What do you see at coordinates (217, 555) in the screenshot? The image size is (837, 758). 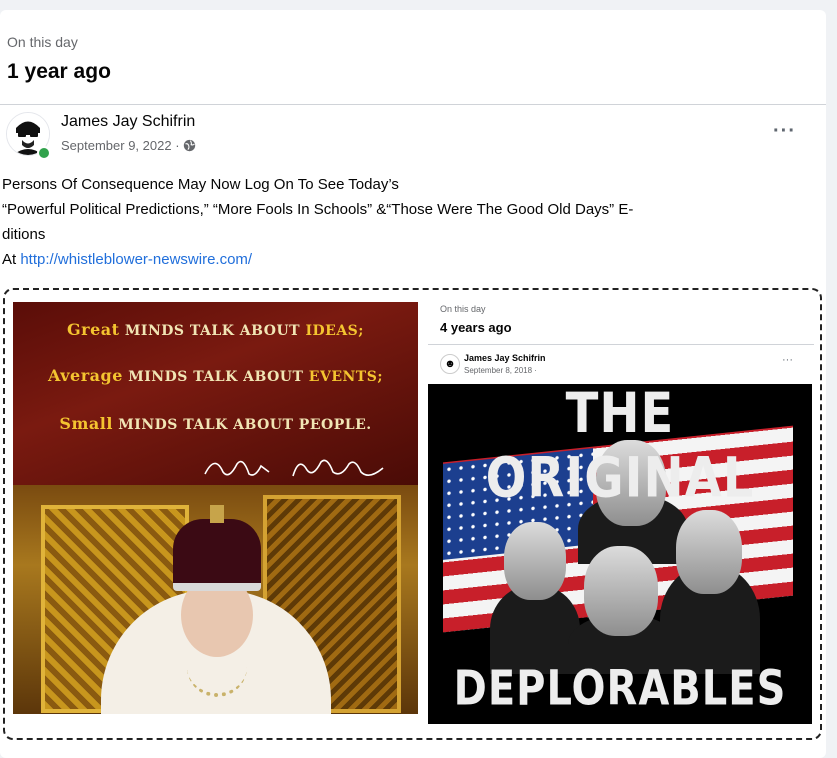 I see `crown-icon` at bounding box center [217, 555].